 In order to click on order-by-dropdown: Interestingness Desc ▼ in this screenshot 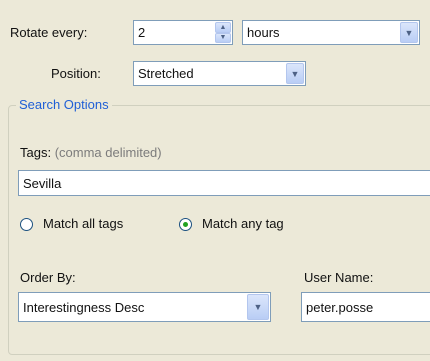, I will do `click(144, 307)`.